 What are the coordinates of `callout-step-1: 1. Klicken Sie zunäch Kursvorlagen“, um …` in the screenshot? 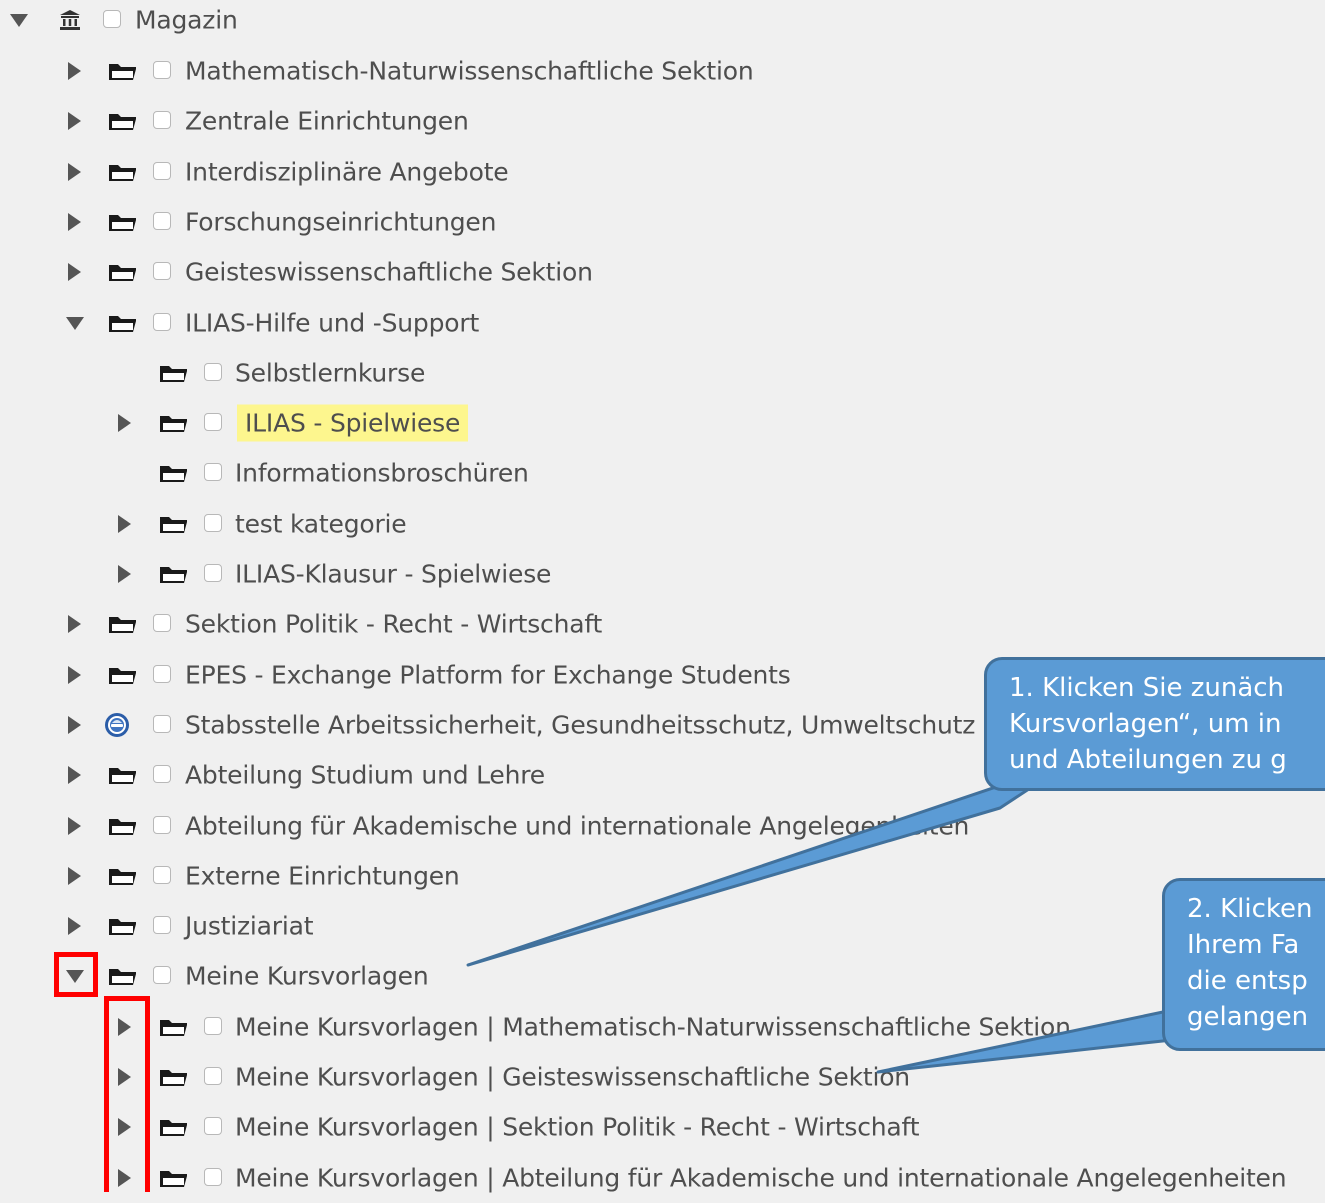 It's located at (1154, 724).